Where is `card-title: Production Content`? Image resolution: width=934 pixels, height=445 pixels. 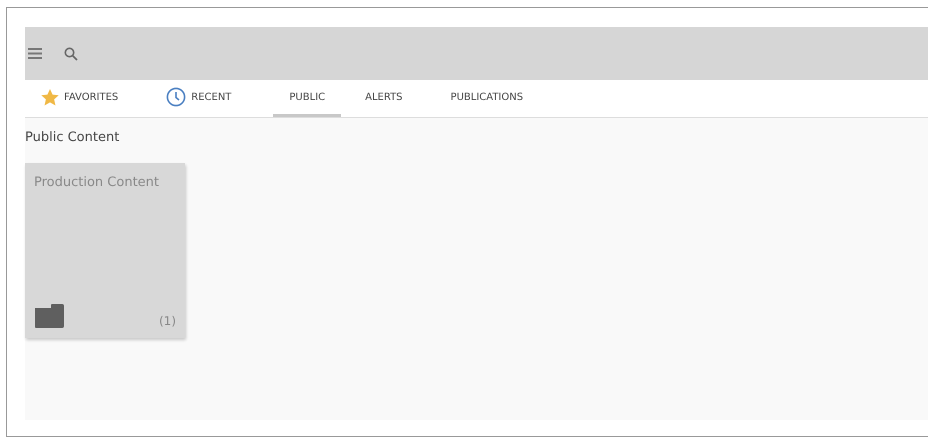
card-title: Production Content is located at coordinates (97, 182).